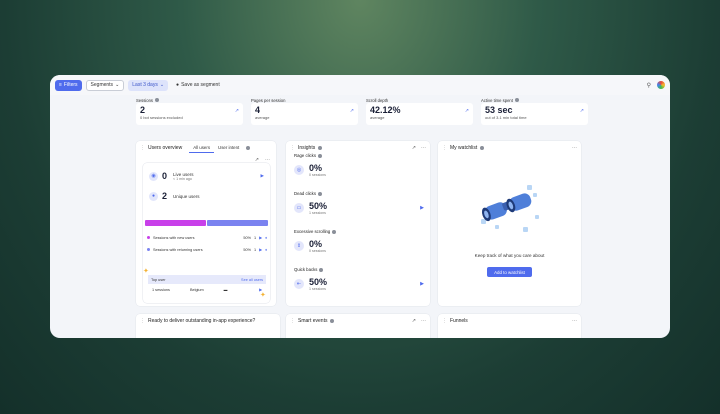 This screenshot has height=414, width=720. Describe the element at coordinates (304, 111) in the screenshot. I see `stat-pages-per-session: Pages per session 4 average ↗` at that location.